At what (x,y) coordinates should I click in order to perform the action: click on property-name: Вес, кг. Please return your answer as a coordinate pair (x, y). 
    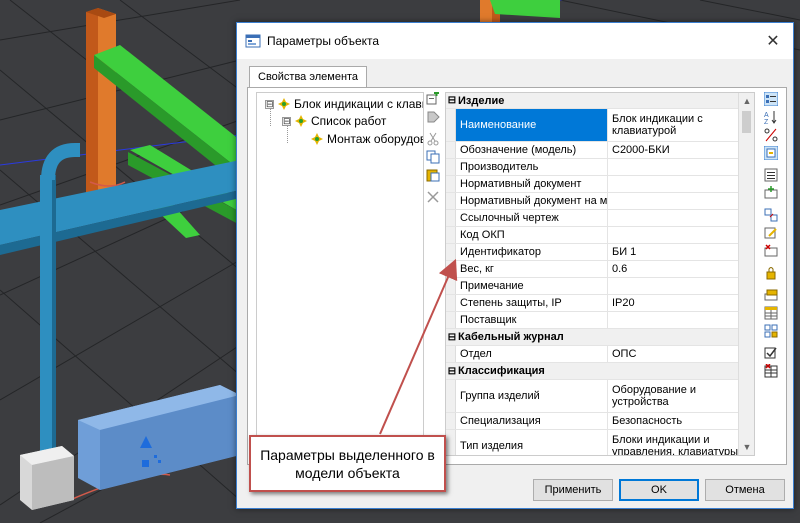
    Looking at the image, I should click on (532, 269).